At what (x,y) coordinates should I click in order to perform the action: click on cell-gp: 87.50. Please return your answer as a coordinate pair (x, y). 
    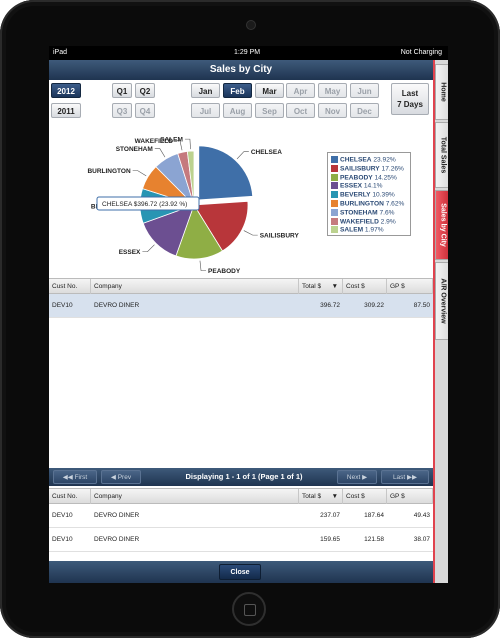
    Looking at the image, I should click on (421, 305).